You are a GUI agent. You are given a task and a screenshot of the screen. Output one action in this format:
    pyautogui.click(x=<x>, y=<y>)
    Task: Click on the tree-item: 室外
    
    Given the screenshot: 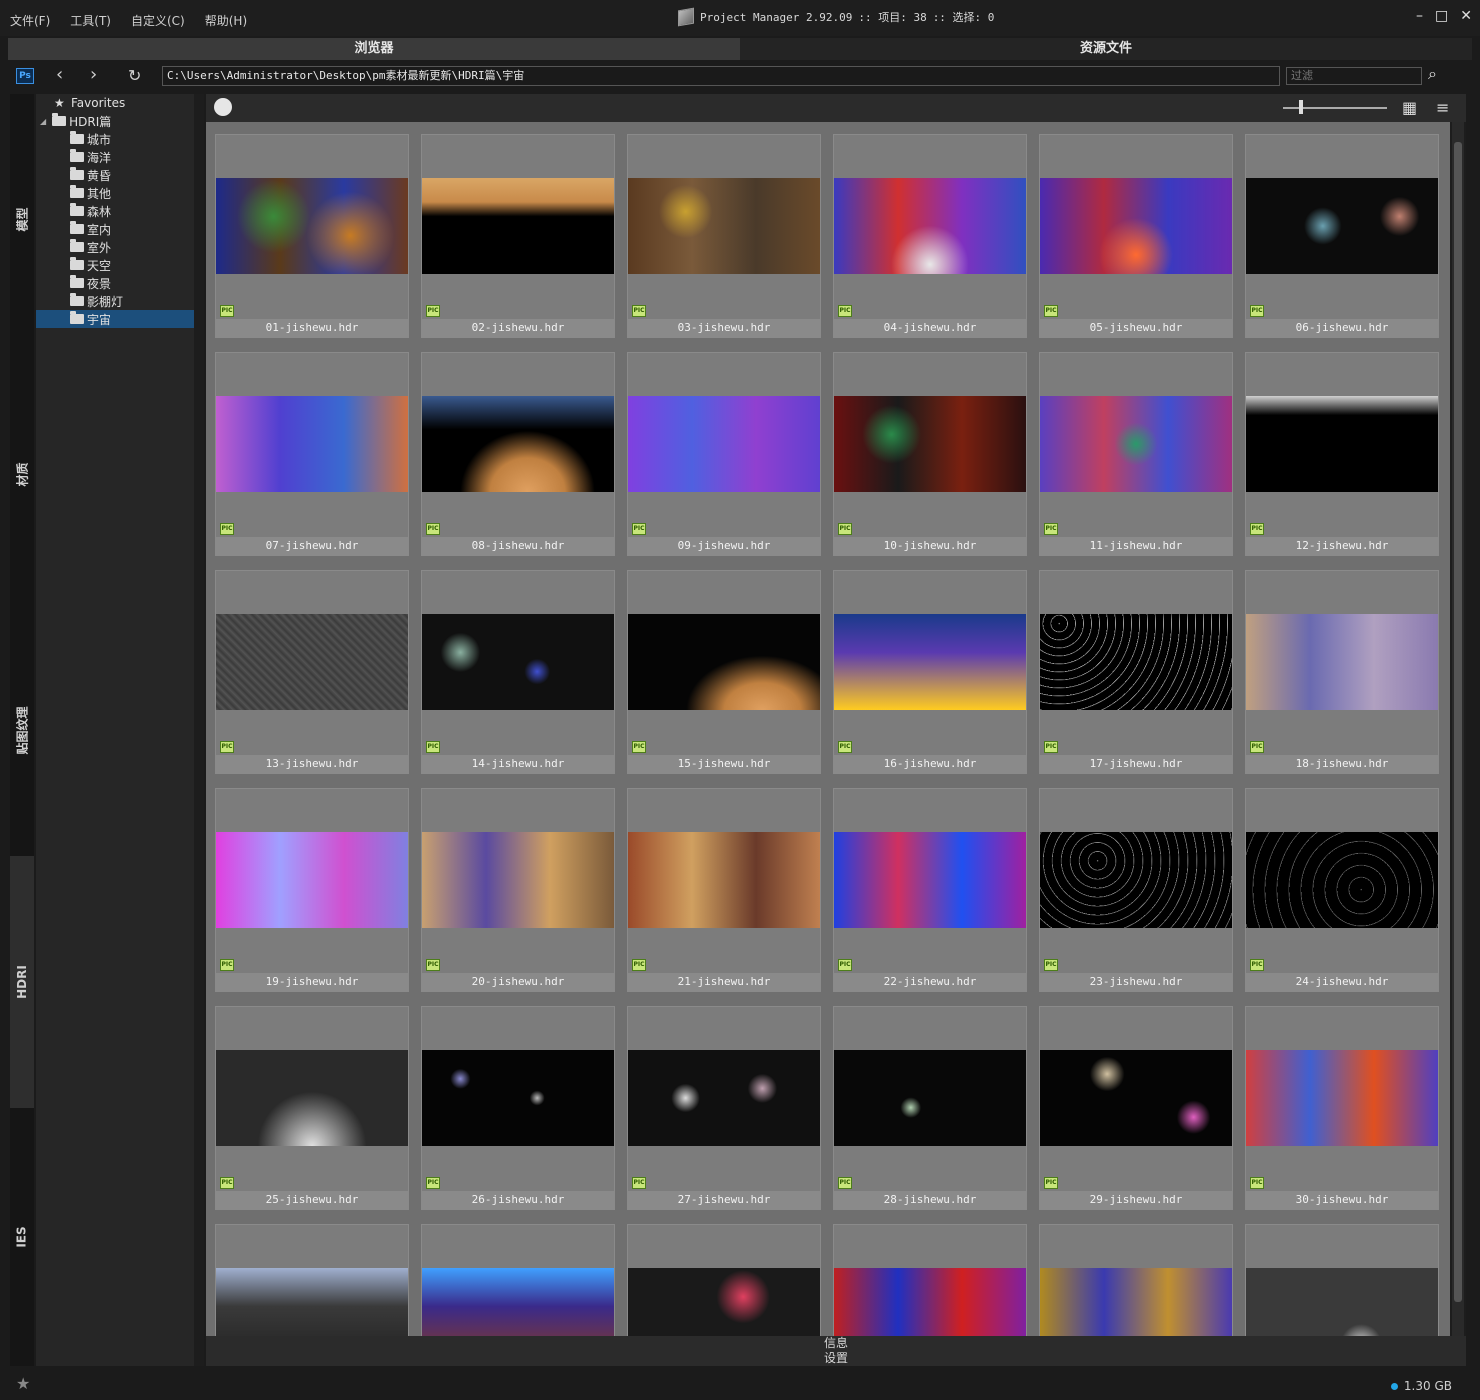 What is the action you would take?
    pyautogui.click(x=115, y=247)
    